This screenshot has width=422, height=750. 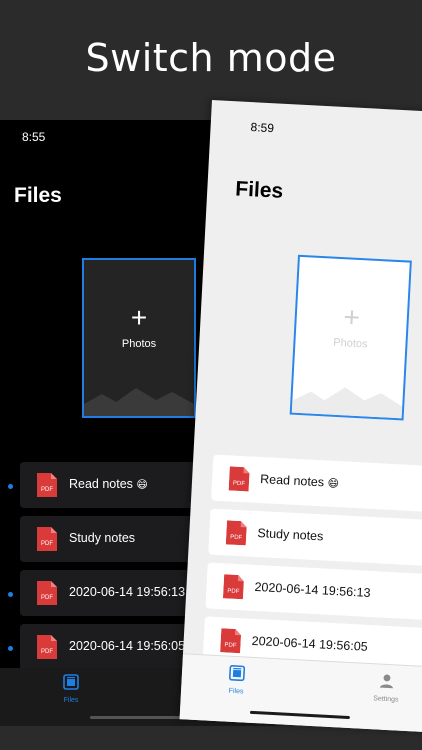 What do you see at coordinates (211, 58) in the screenshot?
I see `headline: Switch mode` at bounding box center [211, 58].